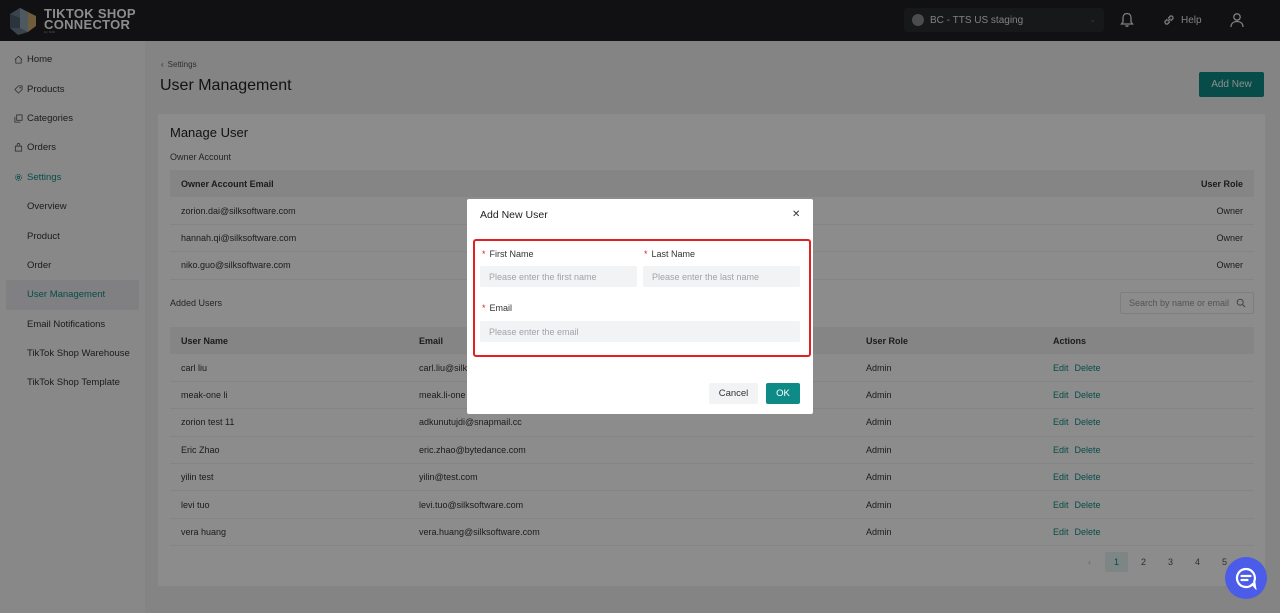  I want to click on last-name-input, so click(721, 276).